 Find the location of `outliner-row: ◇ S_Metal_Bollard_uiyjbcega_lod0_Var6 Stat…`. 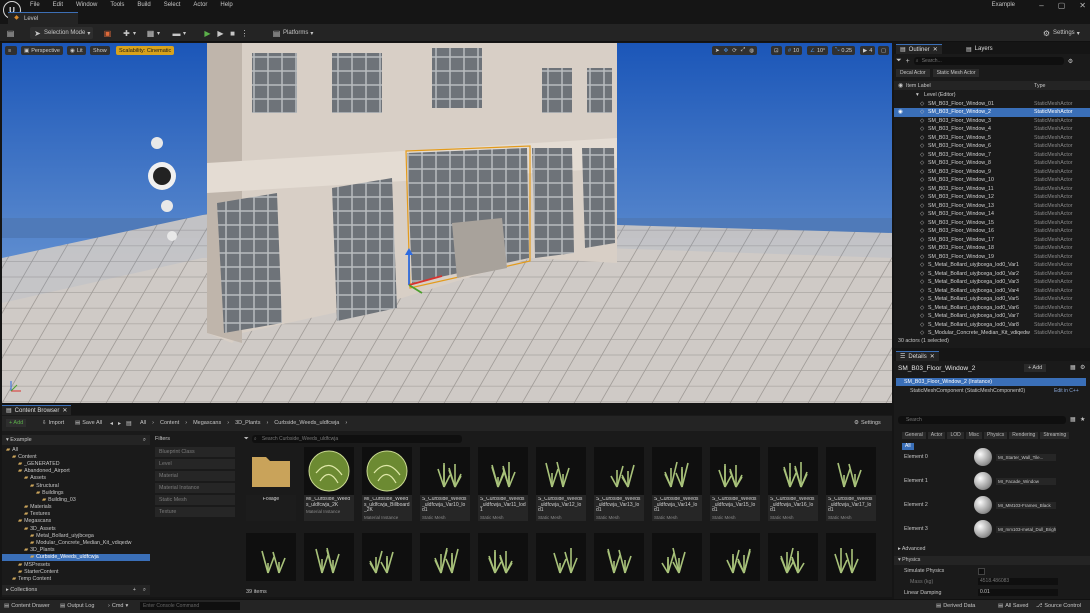

outliner-row: ◇ S_Metal_Bollard_uiyjbcega_lod0_Var6 Stat… is located at coordinates (992, 308).